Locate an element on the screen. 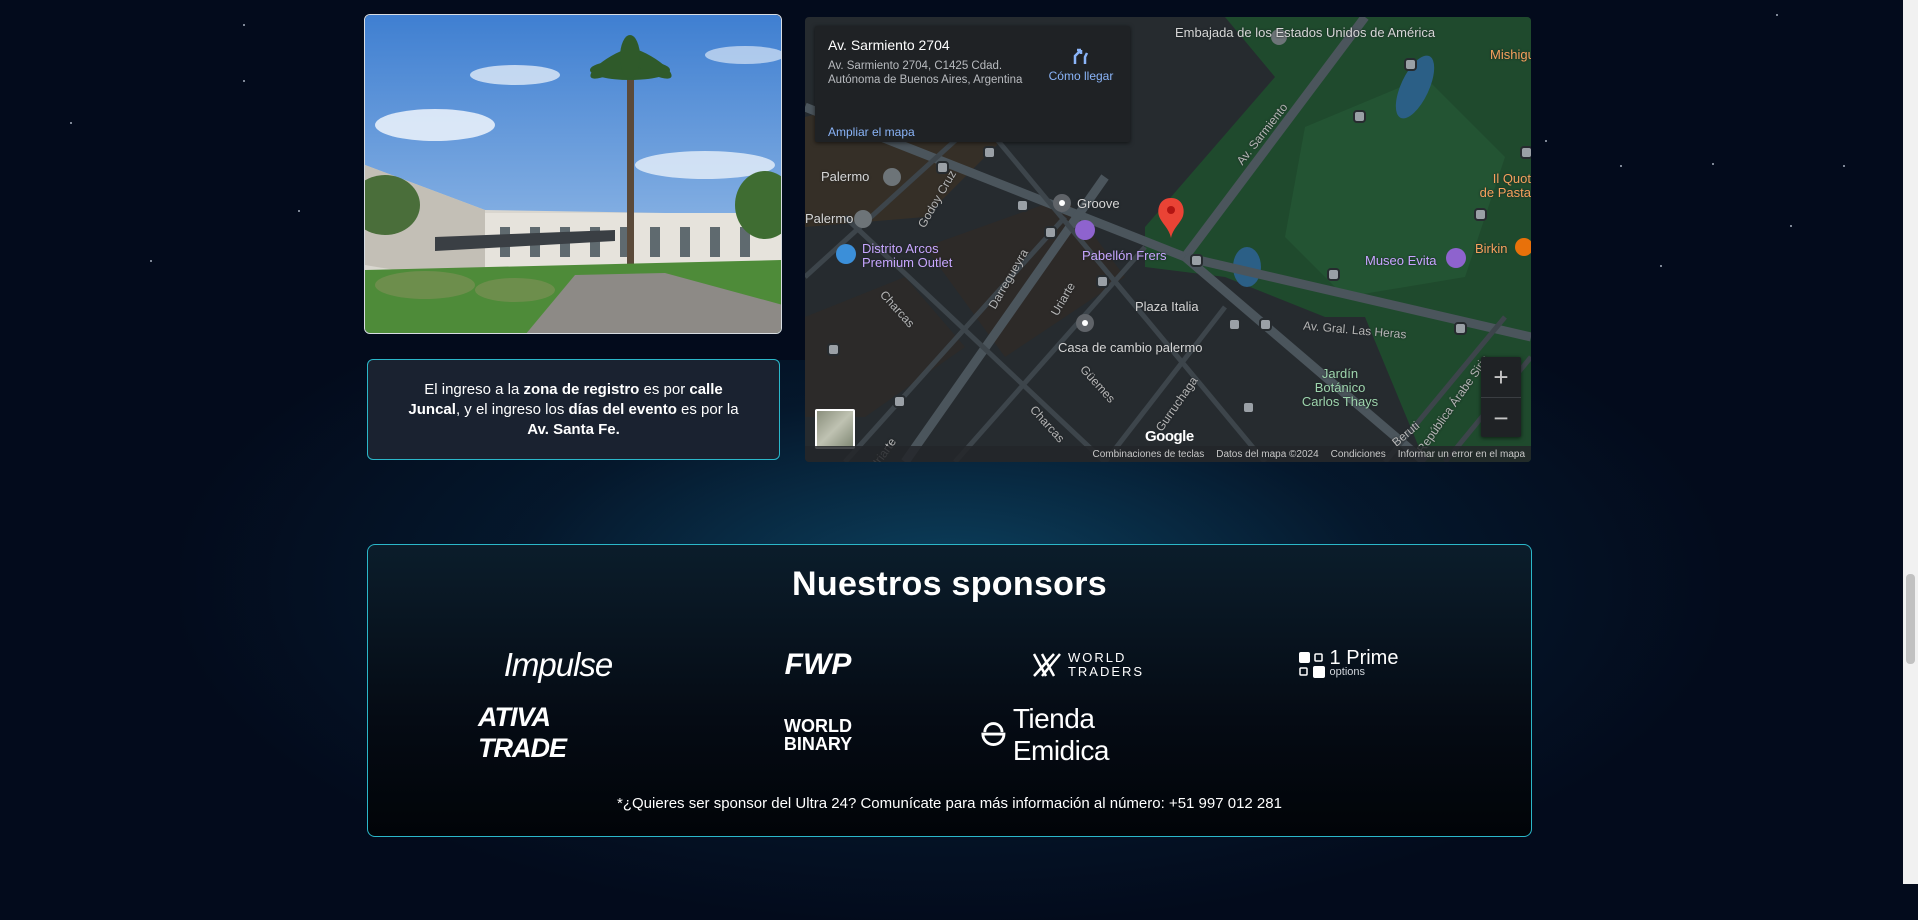 This screenshot has height=920, width=1918. enlarge-map-link: Ampliar el mapa is located at coordinates (871, 132).